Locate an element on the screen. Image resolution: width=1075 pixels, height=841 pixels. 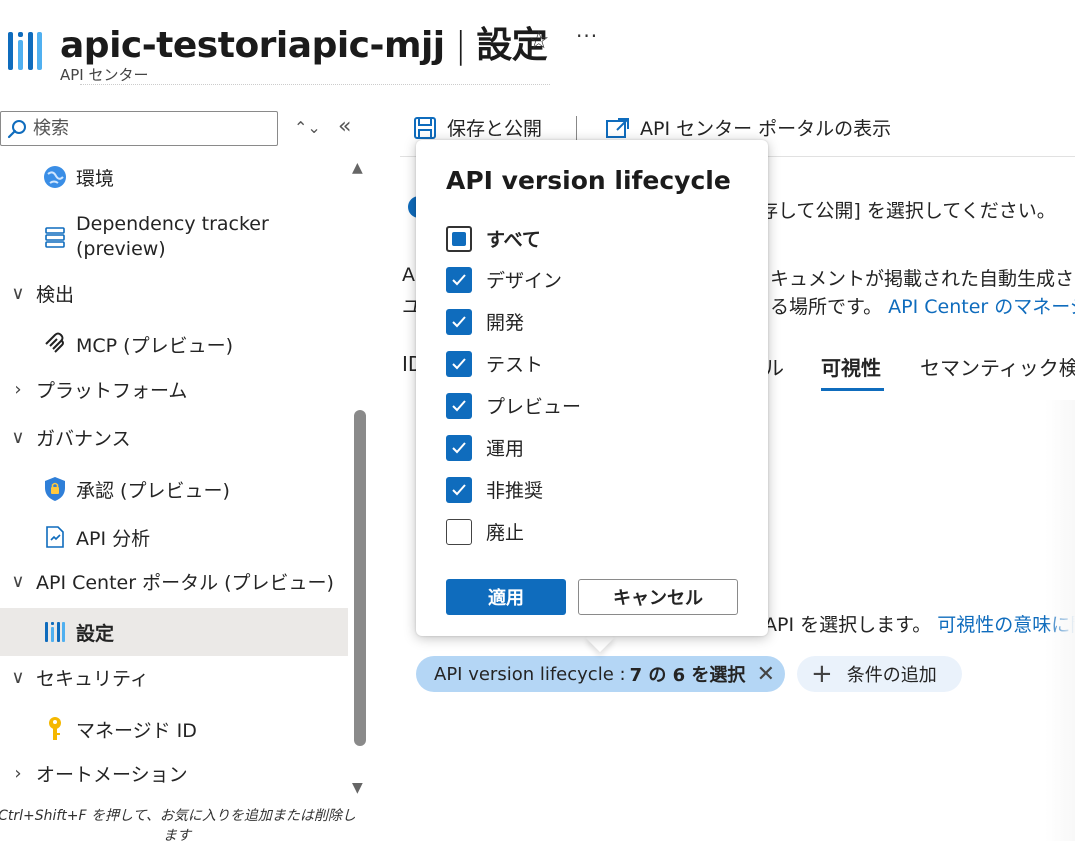
search-input is located at coordinates (148, 128).